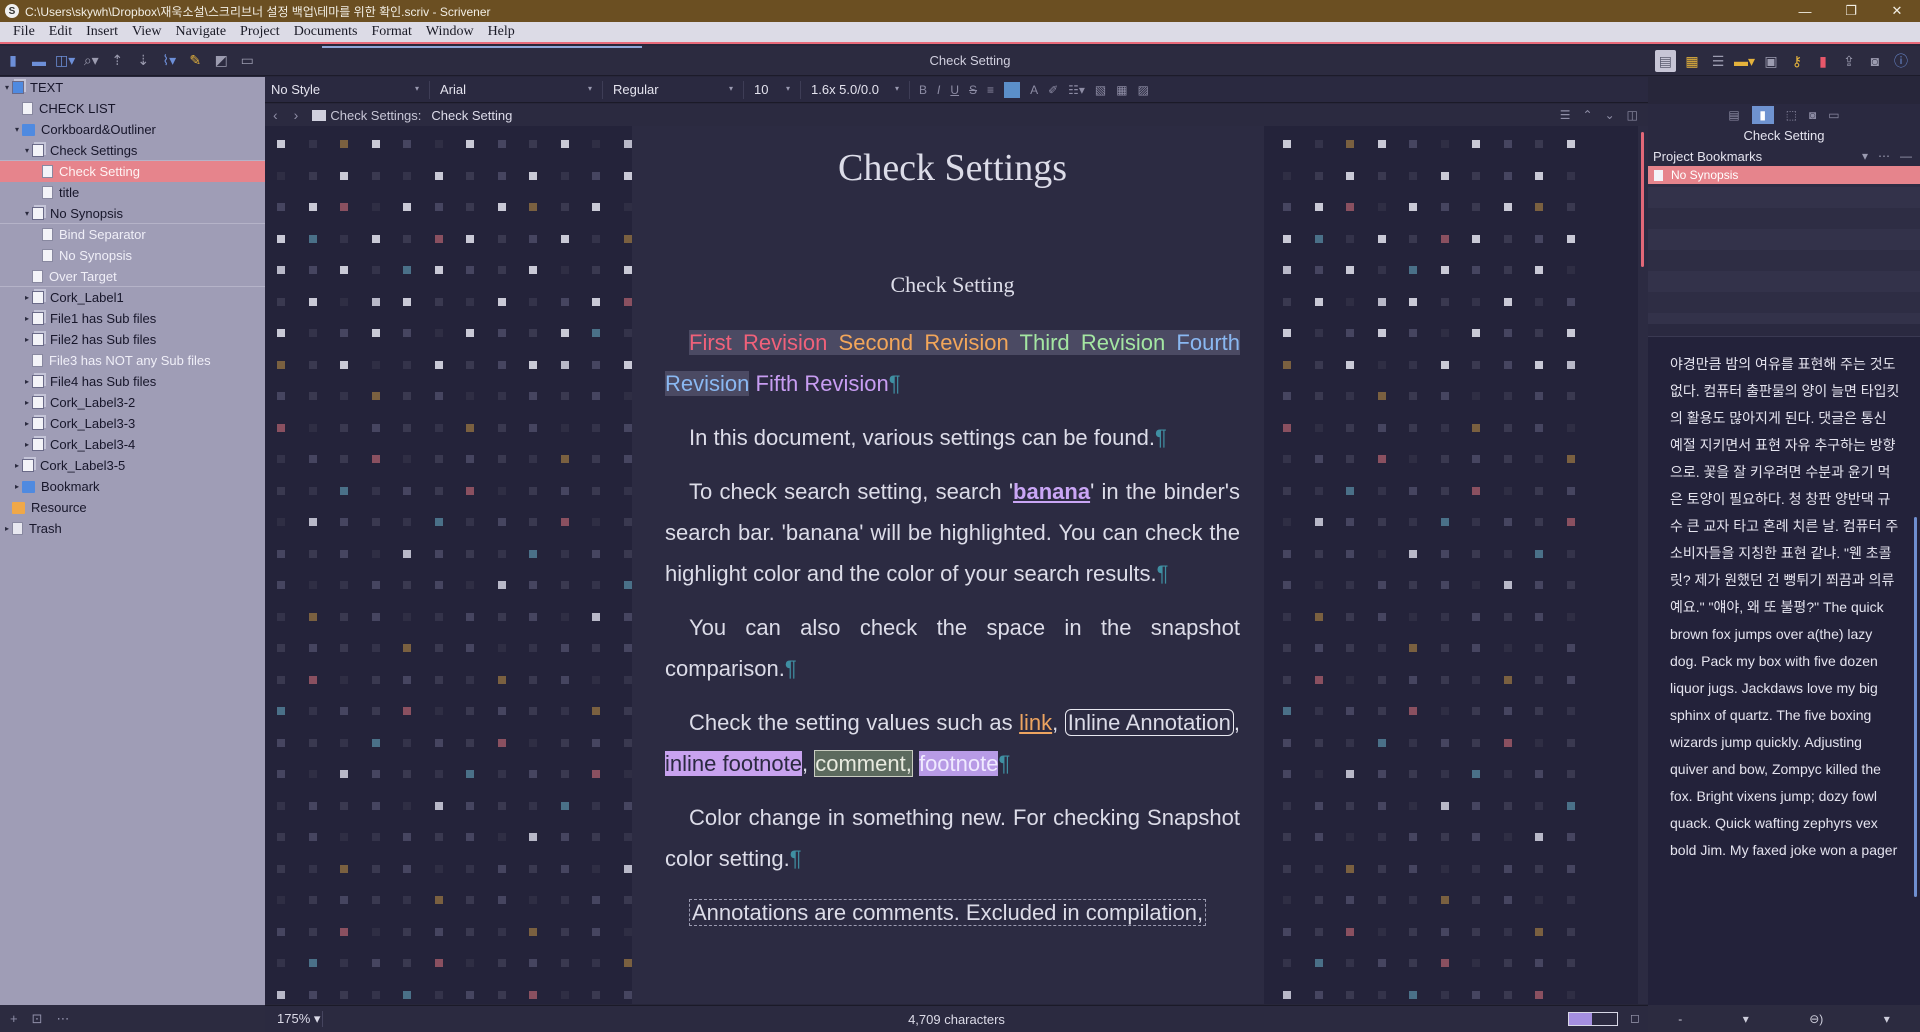 The height and width of the screenshot is (1032, 1920). What do you see at coordinates (91, 61) in the screenshot?
I see `search-icon: ⌕▾` at bounding box center [91, 61].